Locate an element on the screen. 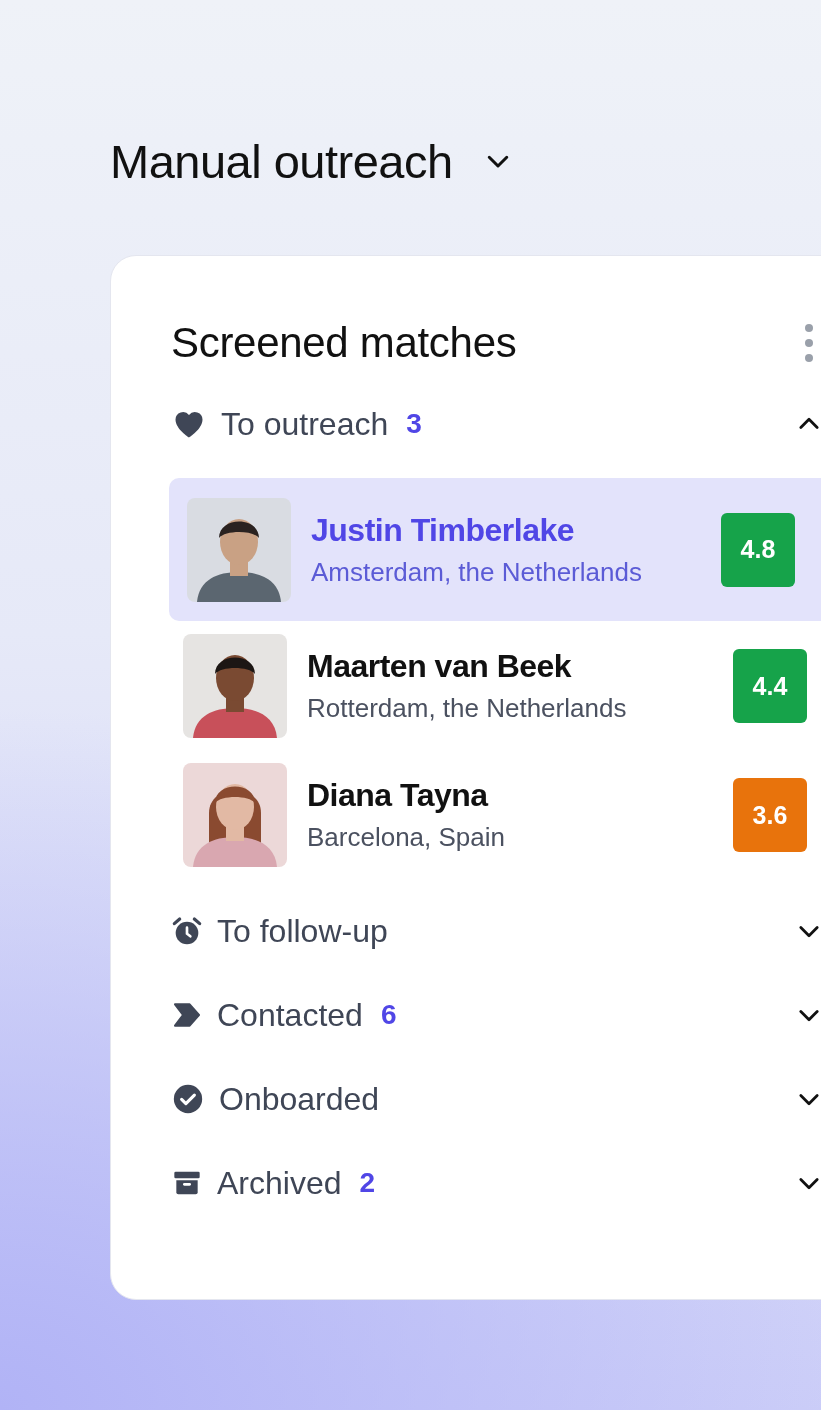  candidate-name: Maarten van Beek is located at coordinates (440, 666).